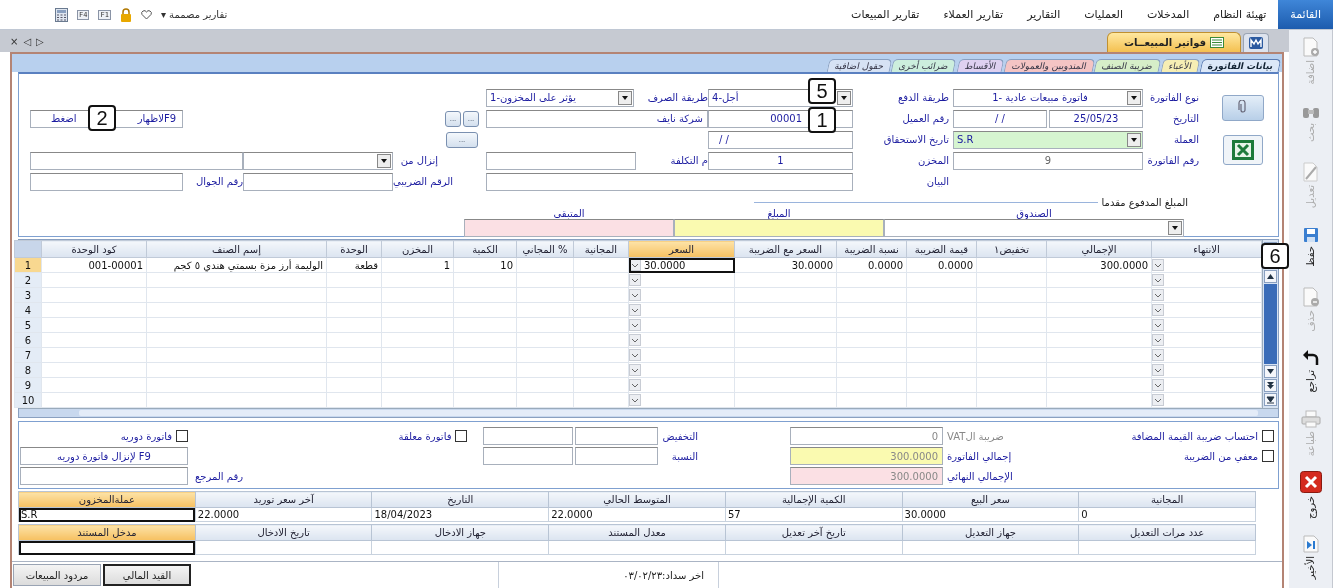 This screenshot has height=588, width=1333. I want to click on reports-menu: تقارير مصممة ▾, so click(194, 14).